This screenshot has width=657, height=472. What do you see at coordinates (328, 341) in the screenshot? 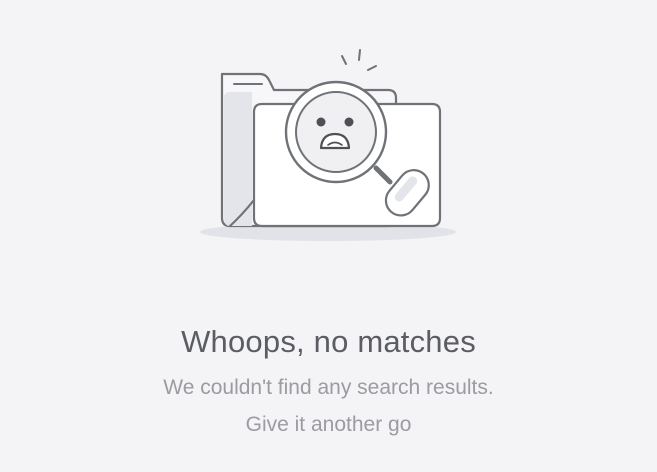
I see `no-results-title: Whoops, no matches` at bounding box center [328, 341].